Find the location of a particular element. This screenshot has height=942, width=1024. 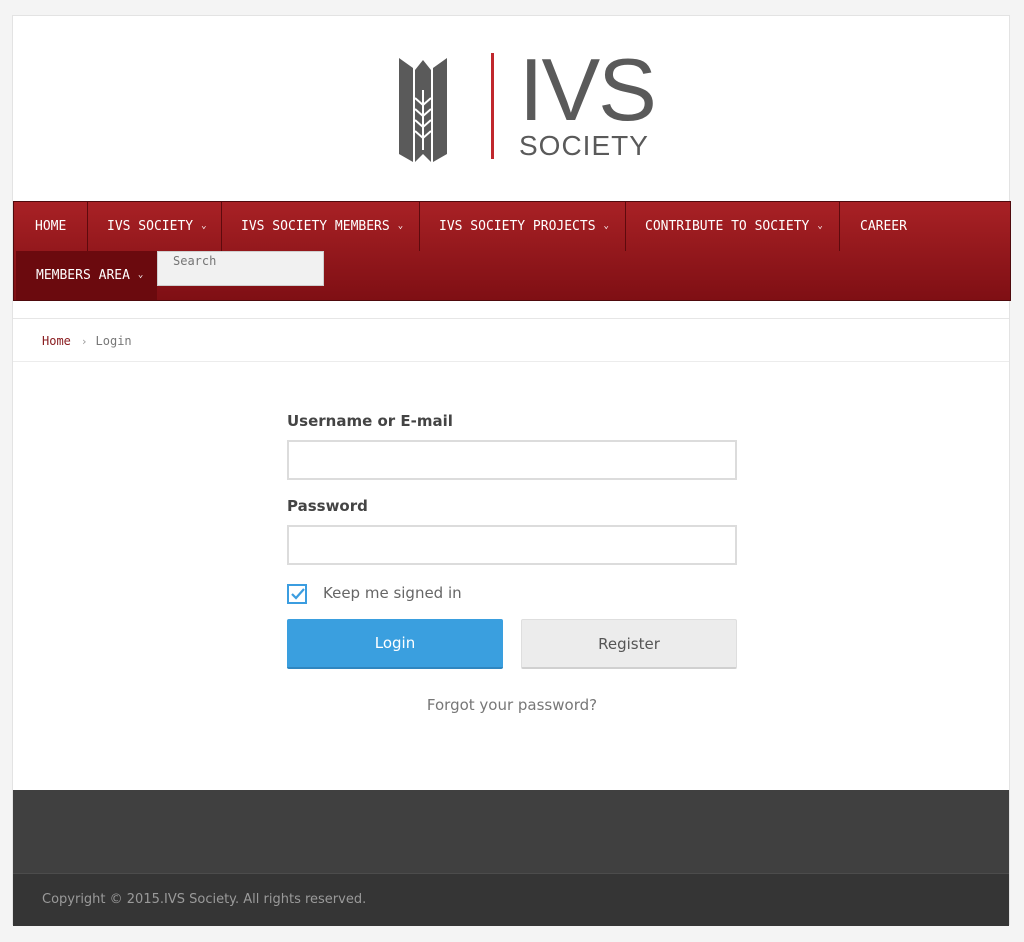

nav-label: IVS SOCIETY is located at coordinates (150, 226).